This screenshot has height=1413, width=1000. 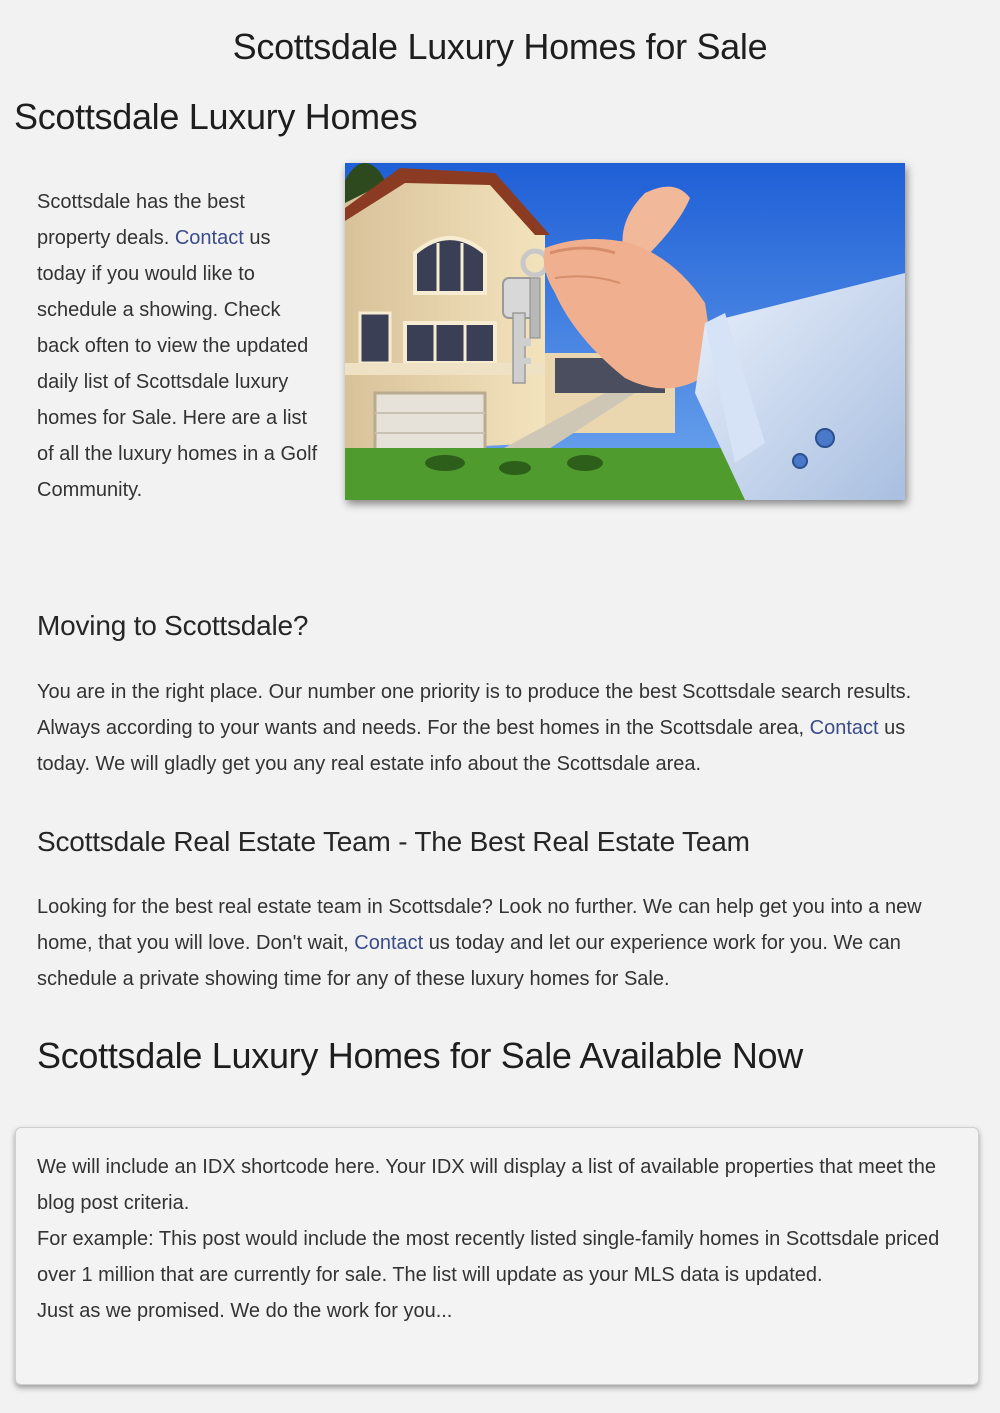 I want to click on house-keys-illustration, so click(x=625, y=331).